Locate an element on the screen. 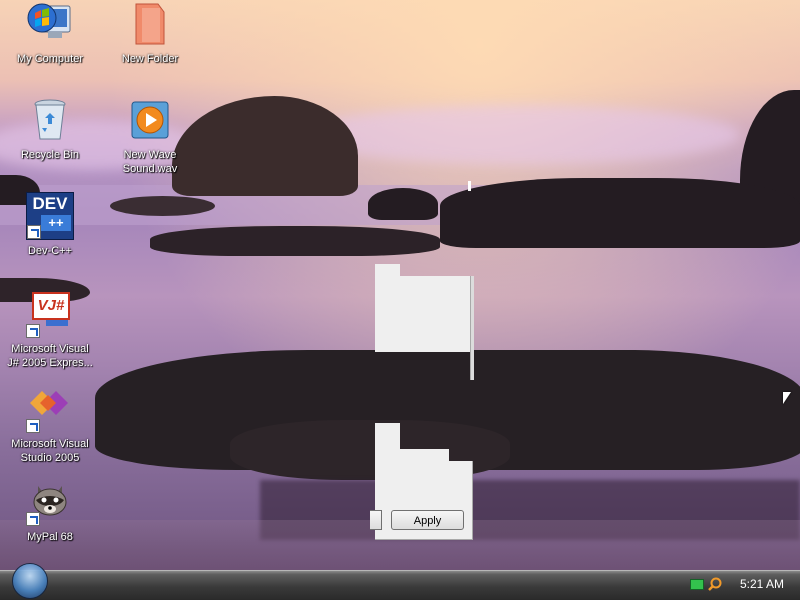  desktop-icon-my-computer: My Computer is located at coordinates (50, 33).